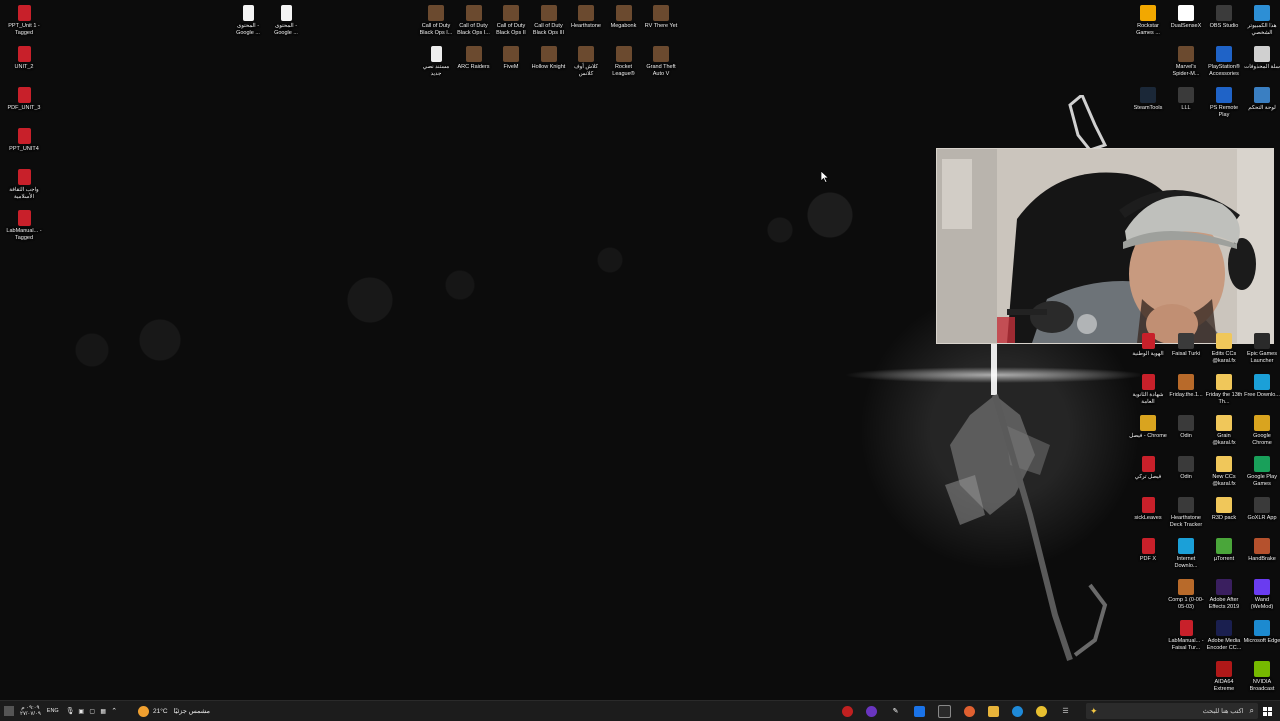  What do you see at coordinates (1148, 548) in the screenshot?
I see `desktop-shortcut: PDF X` at bounding box center [1148, 548].